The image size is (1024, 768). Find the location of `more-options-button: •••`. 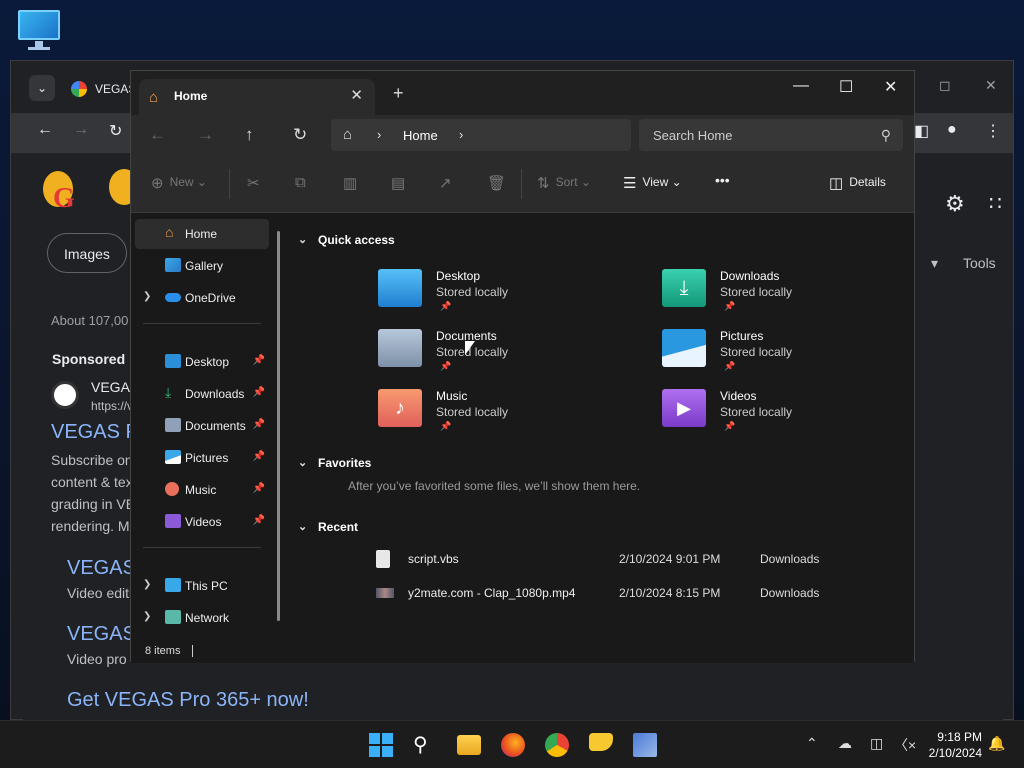

more-options-button: ••• is located at coordinates (722, 180).